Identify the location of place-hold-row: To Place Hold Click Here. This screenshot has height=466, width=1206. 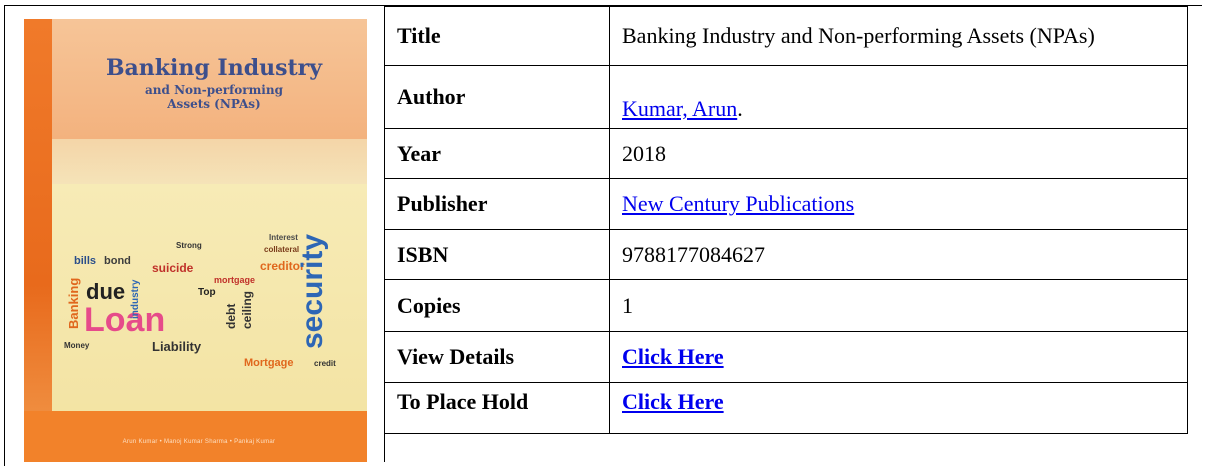
(786, 408).